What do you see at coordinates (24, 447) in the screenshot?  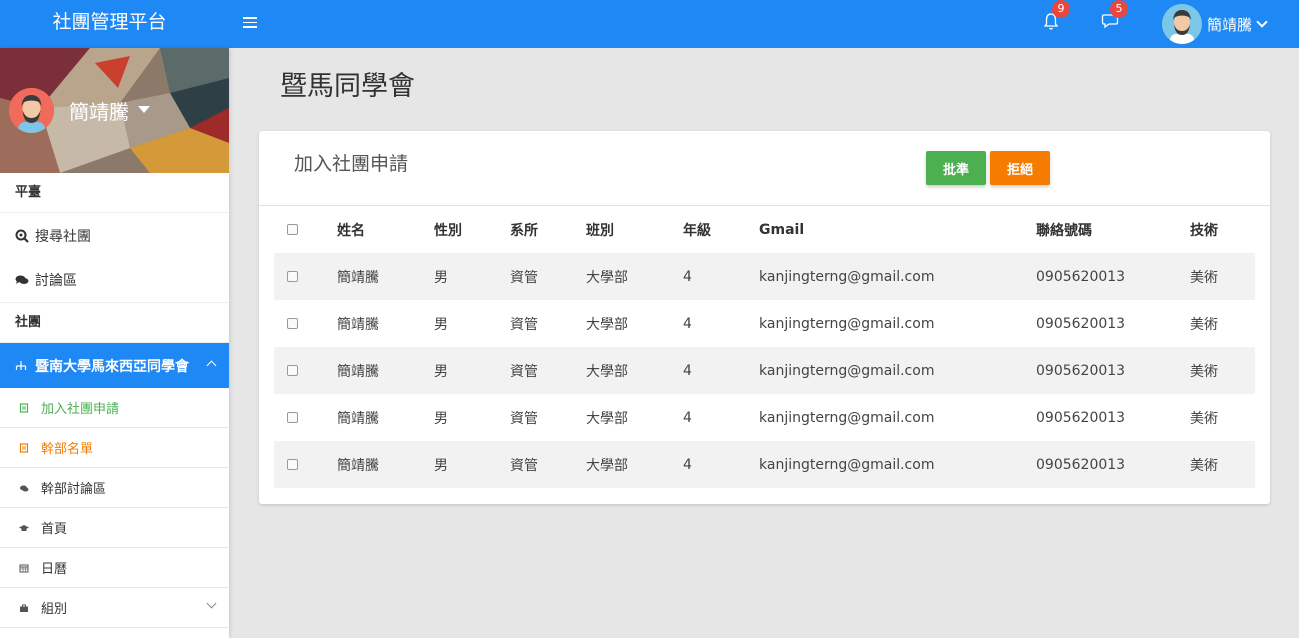 I see `list-icon` at bounding box center [24, 447].